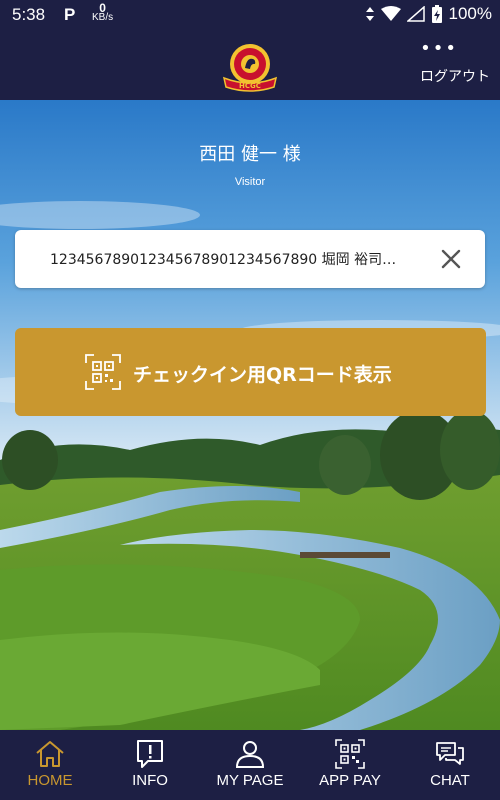  What do you see at coordinates (50, 754) in the screenshot?
I see `home-icon` at bounding box center [50, 754].